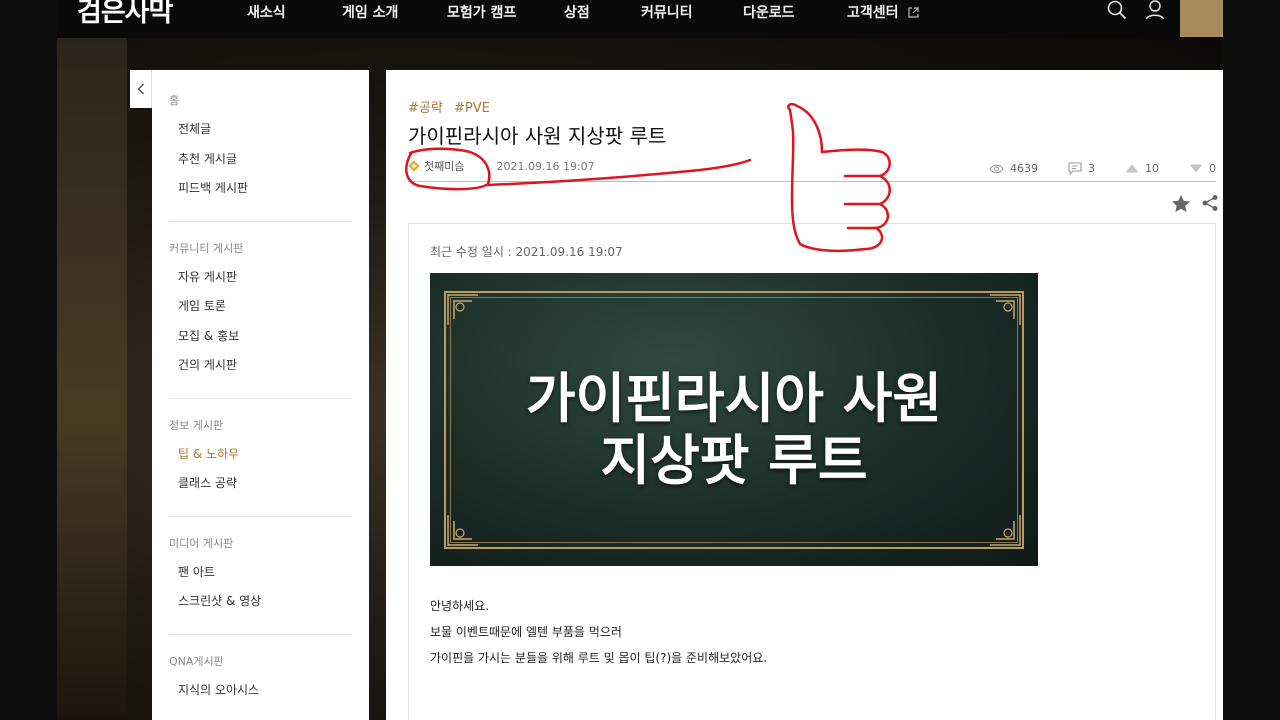  I want to click on sidebar-item-screenshots: 스크린샷 & 영상, so click(260, 606).